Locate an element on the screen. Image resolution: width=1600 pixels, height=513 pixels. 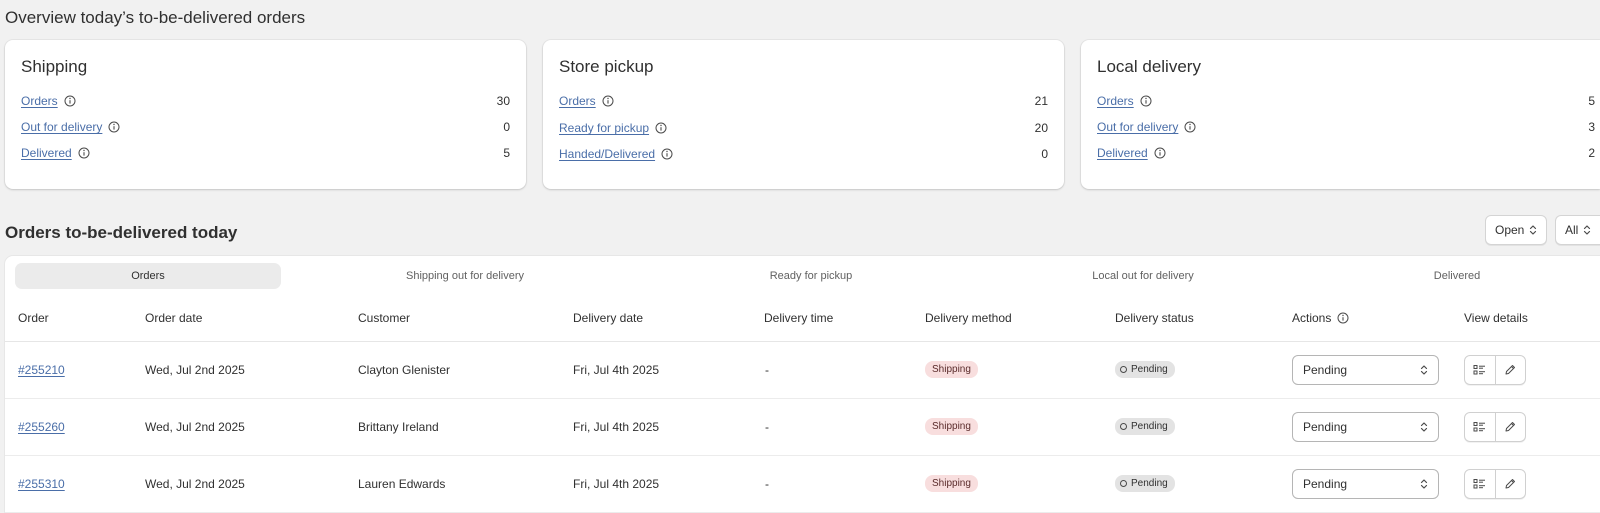
column-header: Delivery date is located at coordinates (608, 318).